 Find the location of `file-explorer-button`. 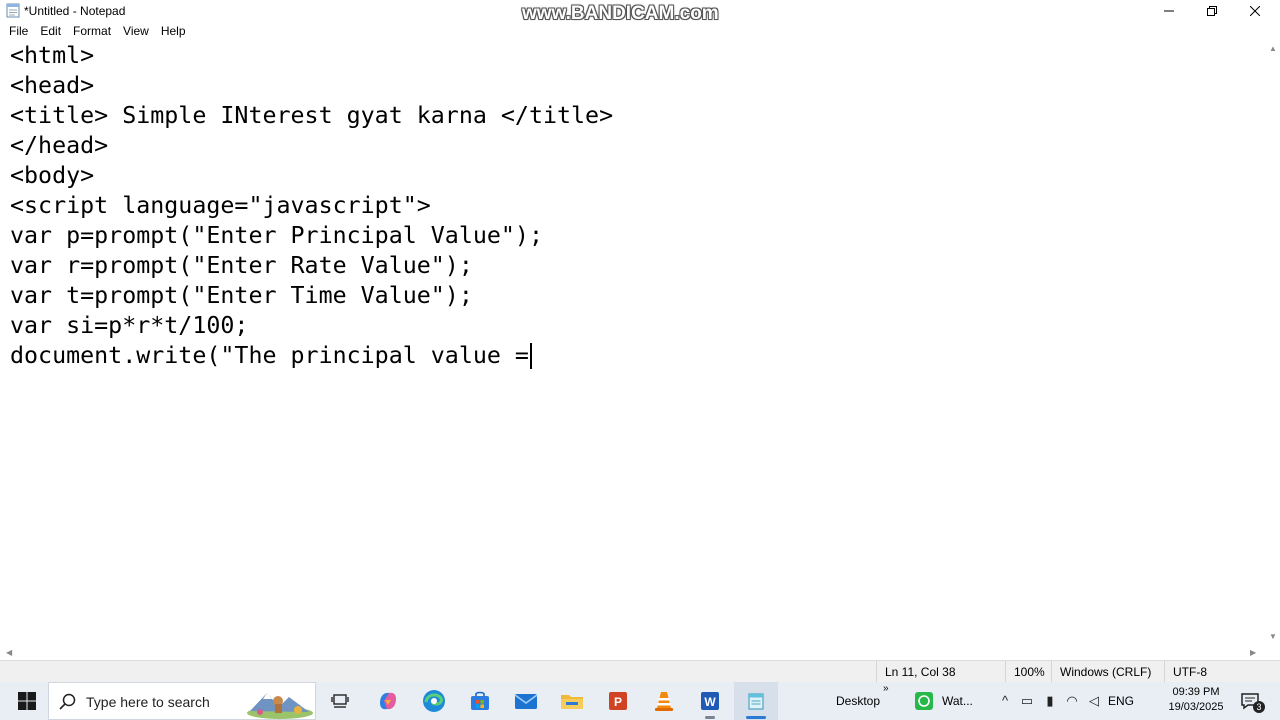

file-explorer-button is located at coordinates (572, 701).